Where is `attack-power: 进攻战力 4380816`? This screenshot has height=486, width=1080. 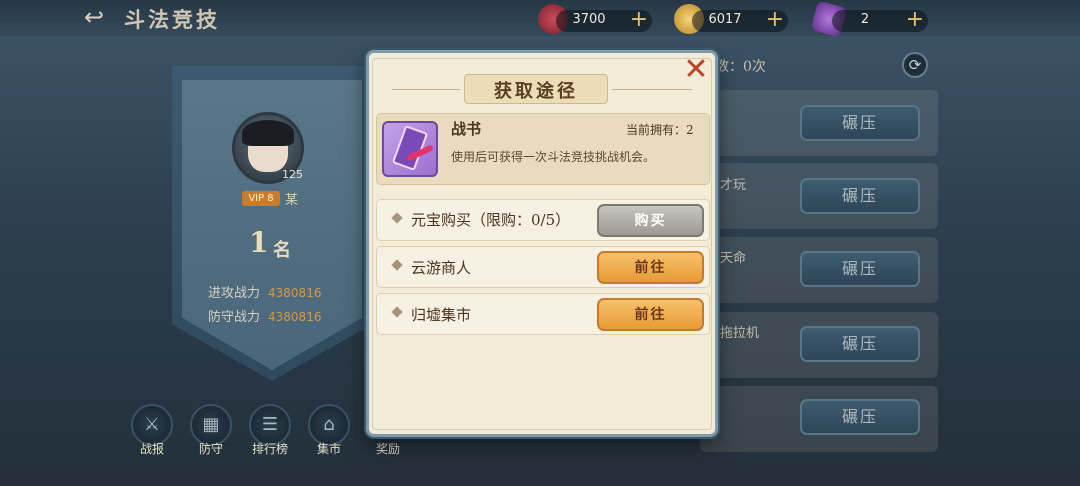
attack-power: 进攻战力 4380816 is located at coordinates (264, 291).